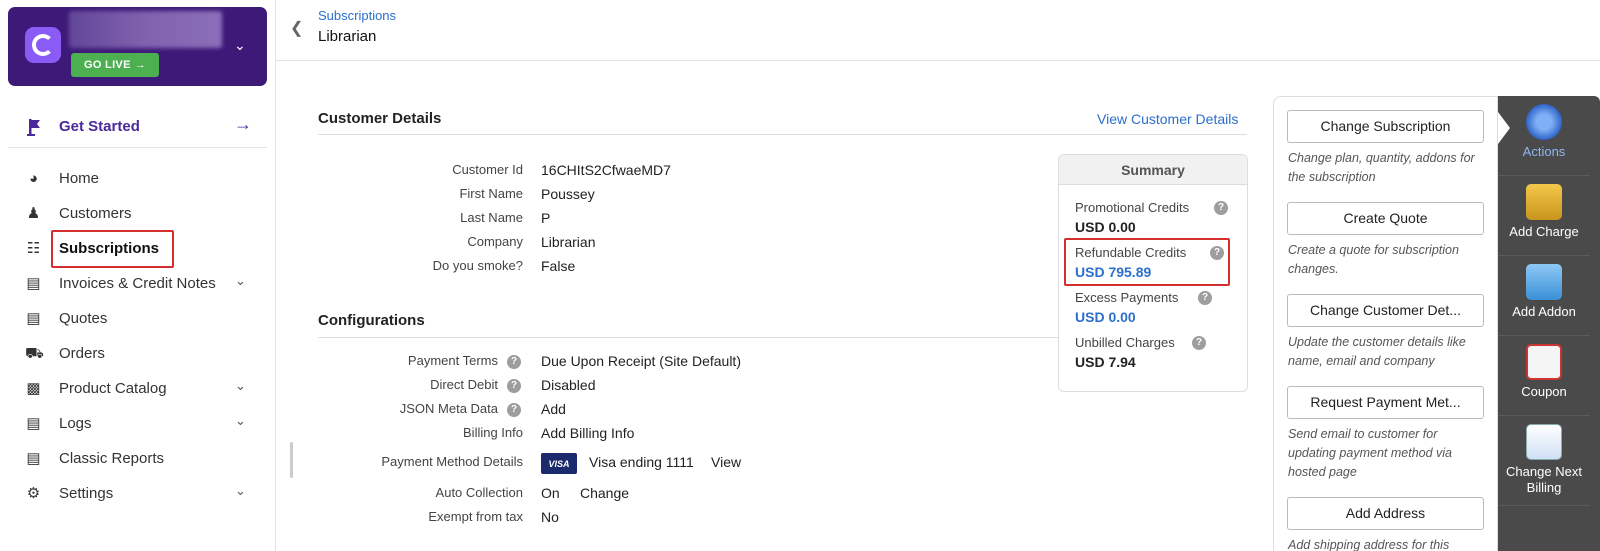 The image size is (1600, 551). What do you see at coordinates (1385, 218) in the screenshot?
I see `create-quote-button: Create Quote` at bounding box center [1385, 218].